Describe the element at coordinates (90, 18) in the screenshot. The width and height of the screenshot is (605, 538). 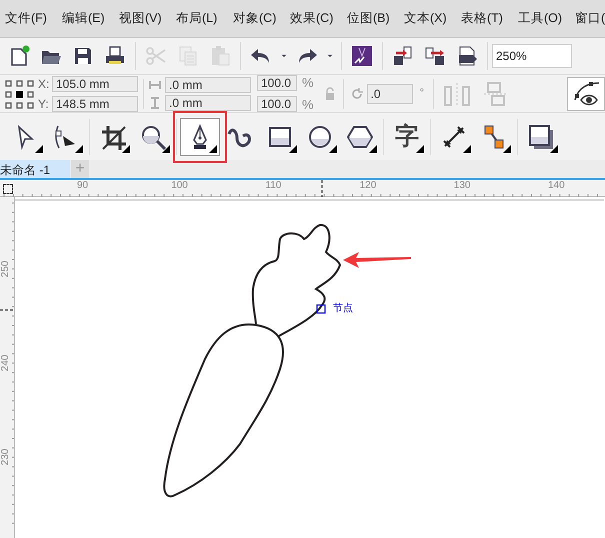
I see `menu-item: 编辑(E)` at that location.